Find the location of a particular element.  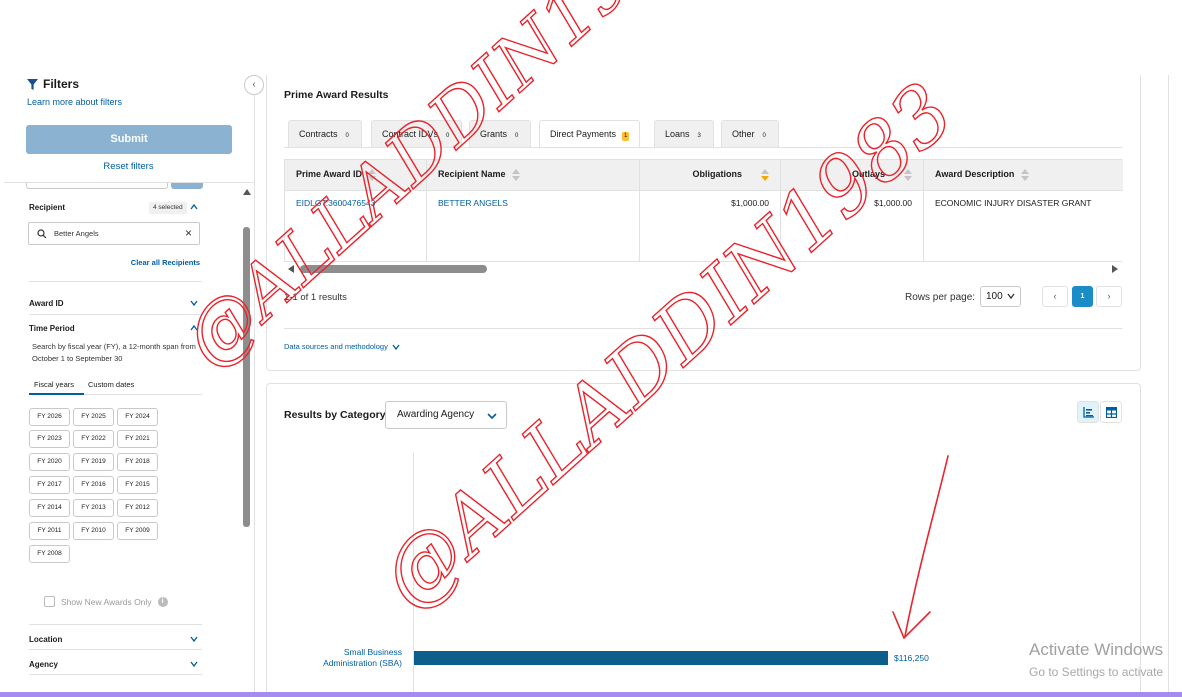

description-cell: ECONOMIC INJURY DISASTER GRANT is located at coordinates (1013, 203).